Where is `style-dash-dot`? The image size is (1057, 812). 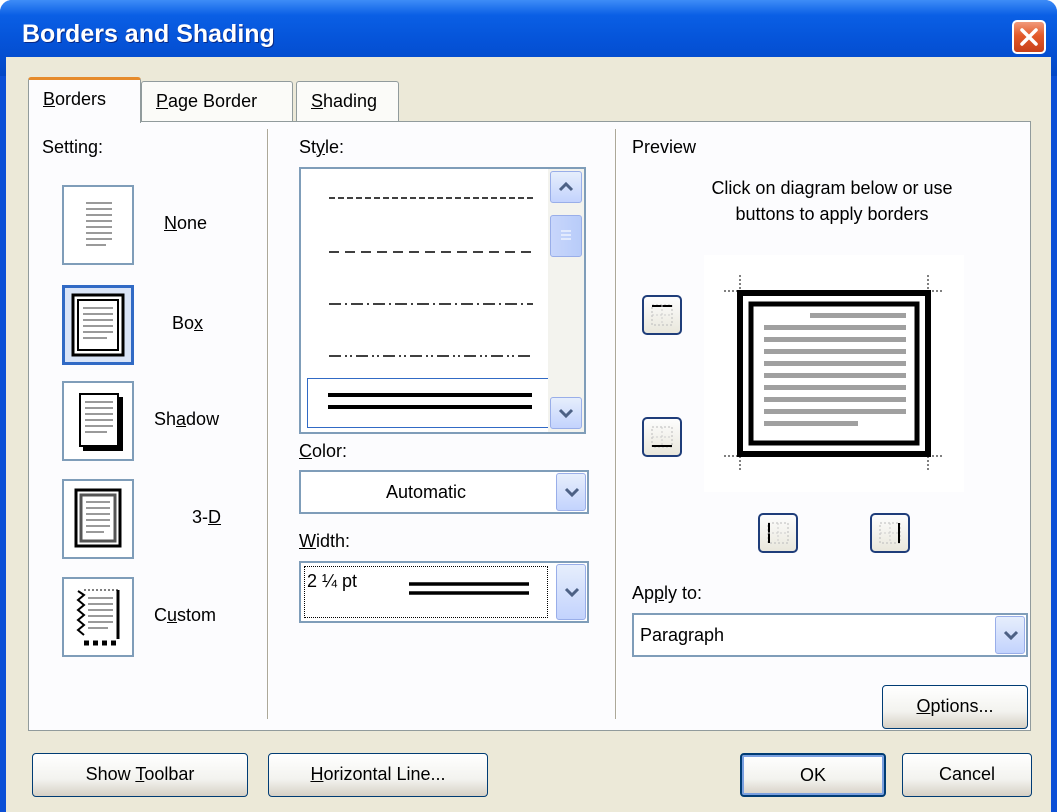 style-dash-dot is located at coordinates (431, 304).